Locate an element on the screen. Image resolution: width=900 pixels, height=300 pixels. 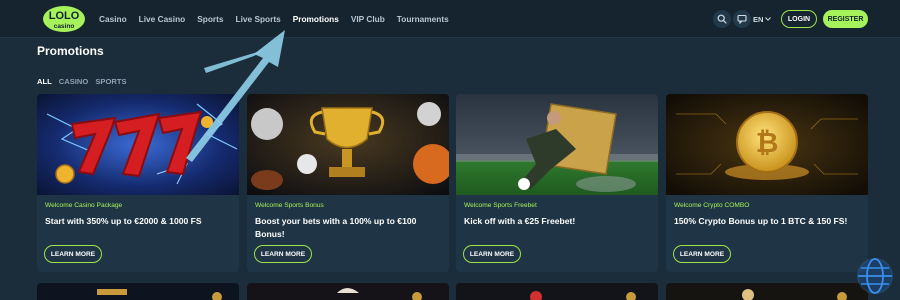
promo-filters: ALL CASINO SPORTS is located at coordinates (82, 81).